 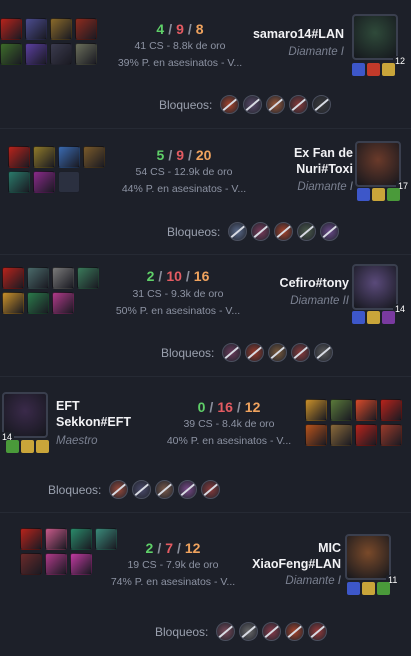 What do you see at coordinates (225, 407) in the screenshot?
I see `deaths: 16` at bounding box center [225, 407].